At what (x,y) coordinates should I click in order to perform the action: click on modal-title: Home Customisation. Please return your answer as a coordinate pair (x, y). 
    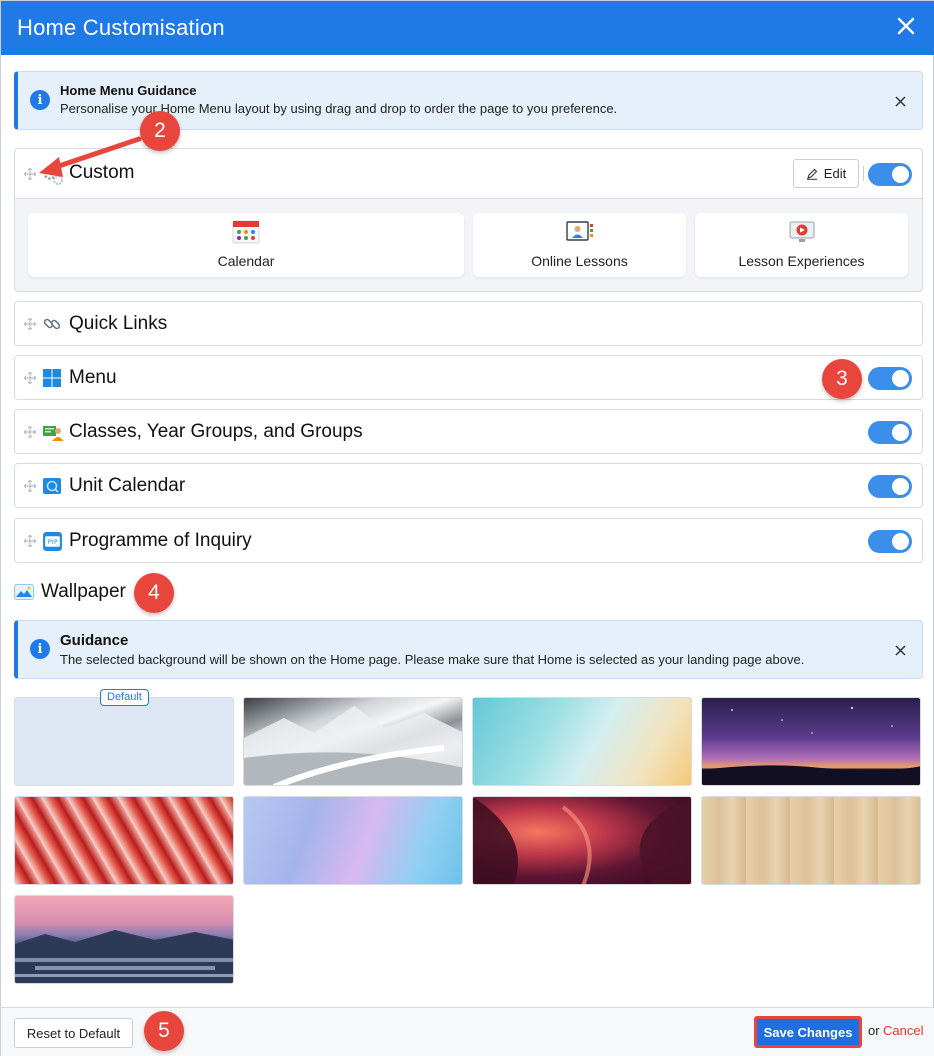
    Looking at the image, I should click on (121, 27).